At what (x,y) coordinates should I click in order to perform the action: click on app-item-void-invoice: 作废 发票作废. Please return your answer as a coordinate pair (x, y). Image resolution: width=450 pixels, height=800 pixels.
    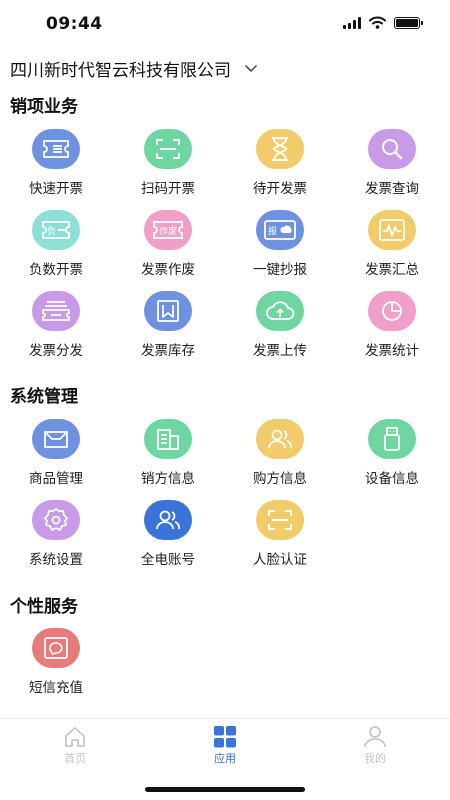
    Looking at the image, I should click on (168, 245).